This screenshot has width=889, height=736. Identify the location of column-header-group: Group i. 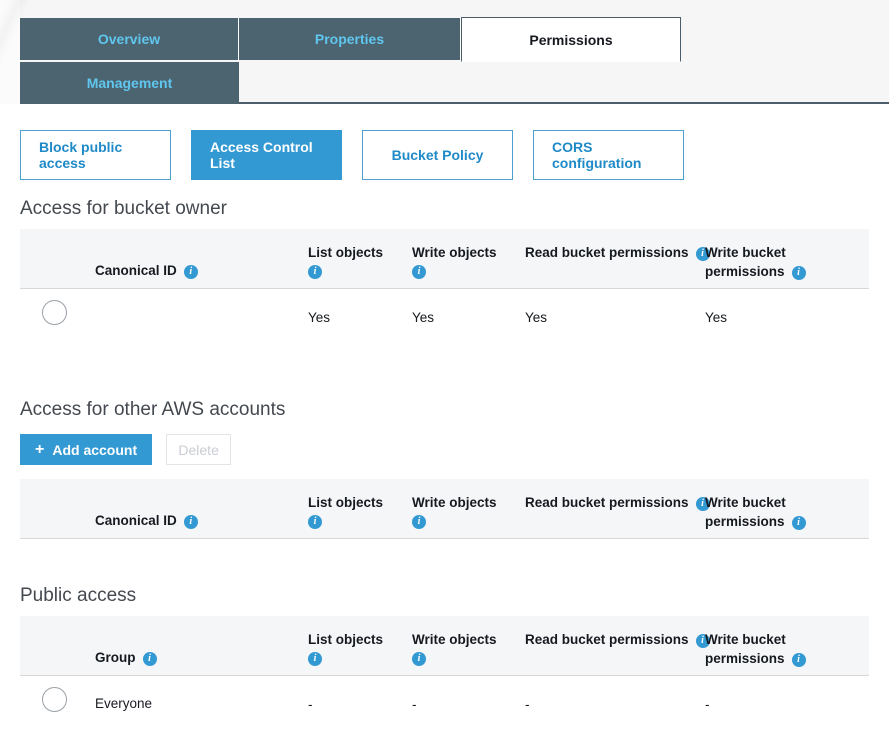
(126, 657).